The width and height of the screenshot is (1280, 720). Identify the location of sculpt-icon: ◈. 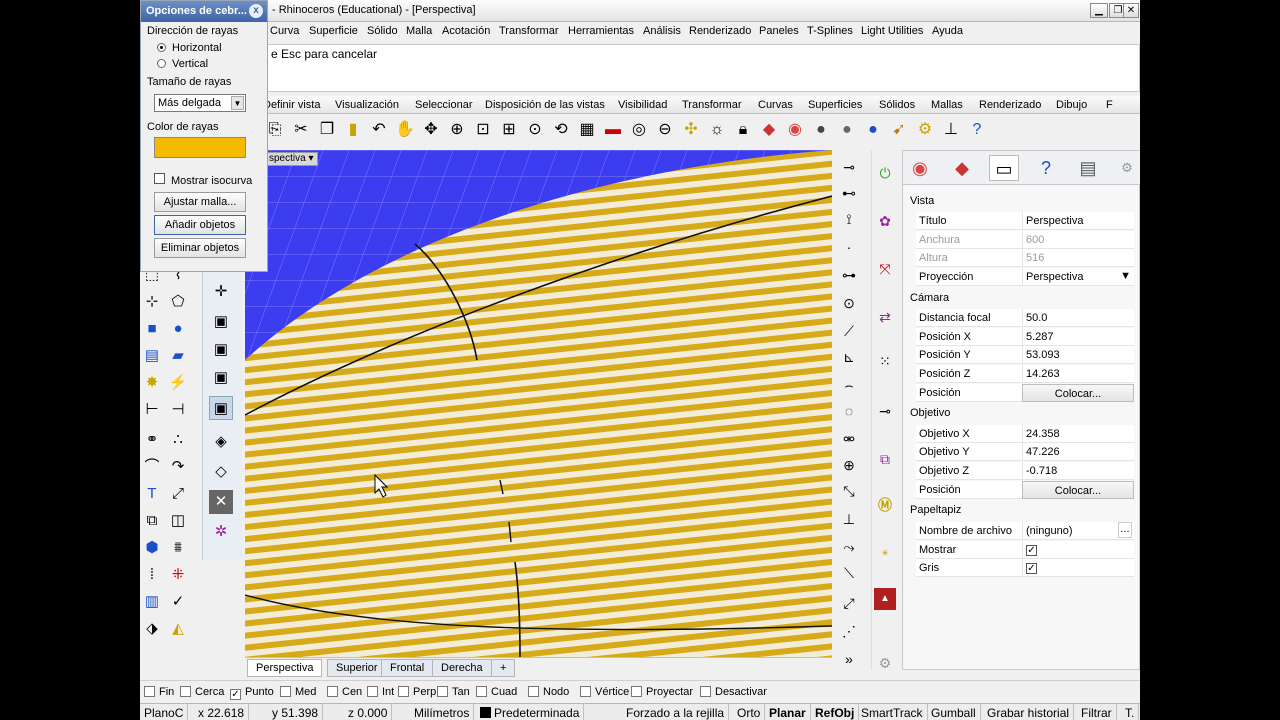
(221, 442).